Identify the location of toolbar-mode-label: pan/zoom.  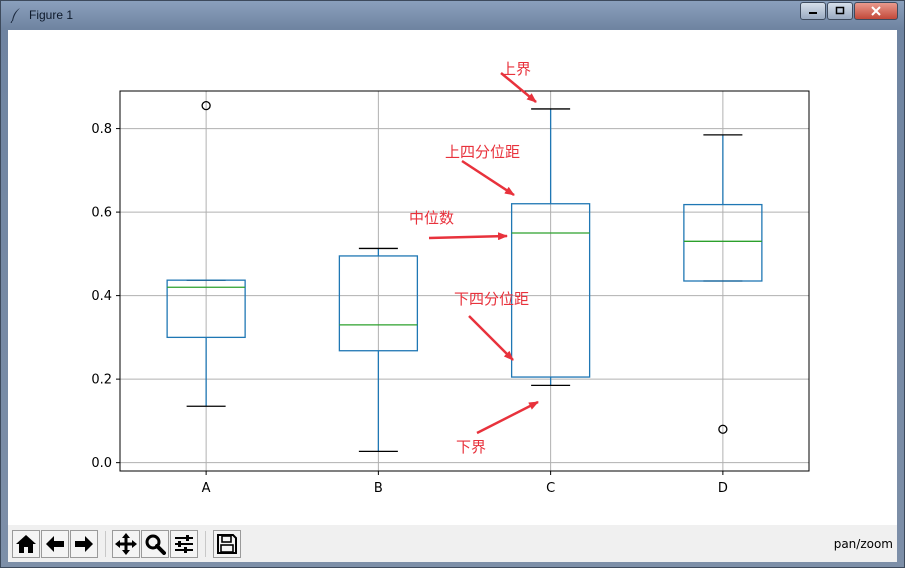
(863, 544).